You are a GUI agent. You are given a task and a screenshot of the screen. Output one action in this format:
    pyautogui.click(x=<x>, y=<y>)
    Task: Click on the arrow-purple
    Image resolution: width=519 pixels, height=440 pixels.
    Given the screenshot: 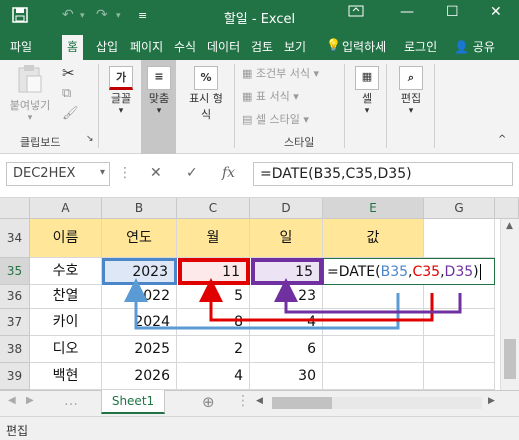 What is the action you would take?
    pyautogui.click(x=368, y=296)
    